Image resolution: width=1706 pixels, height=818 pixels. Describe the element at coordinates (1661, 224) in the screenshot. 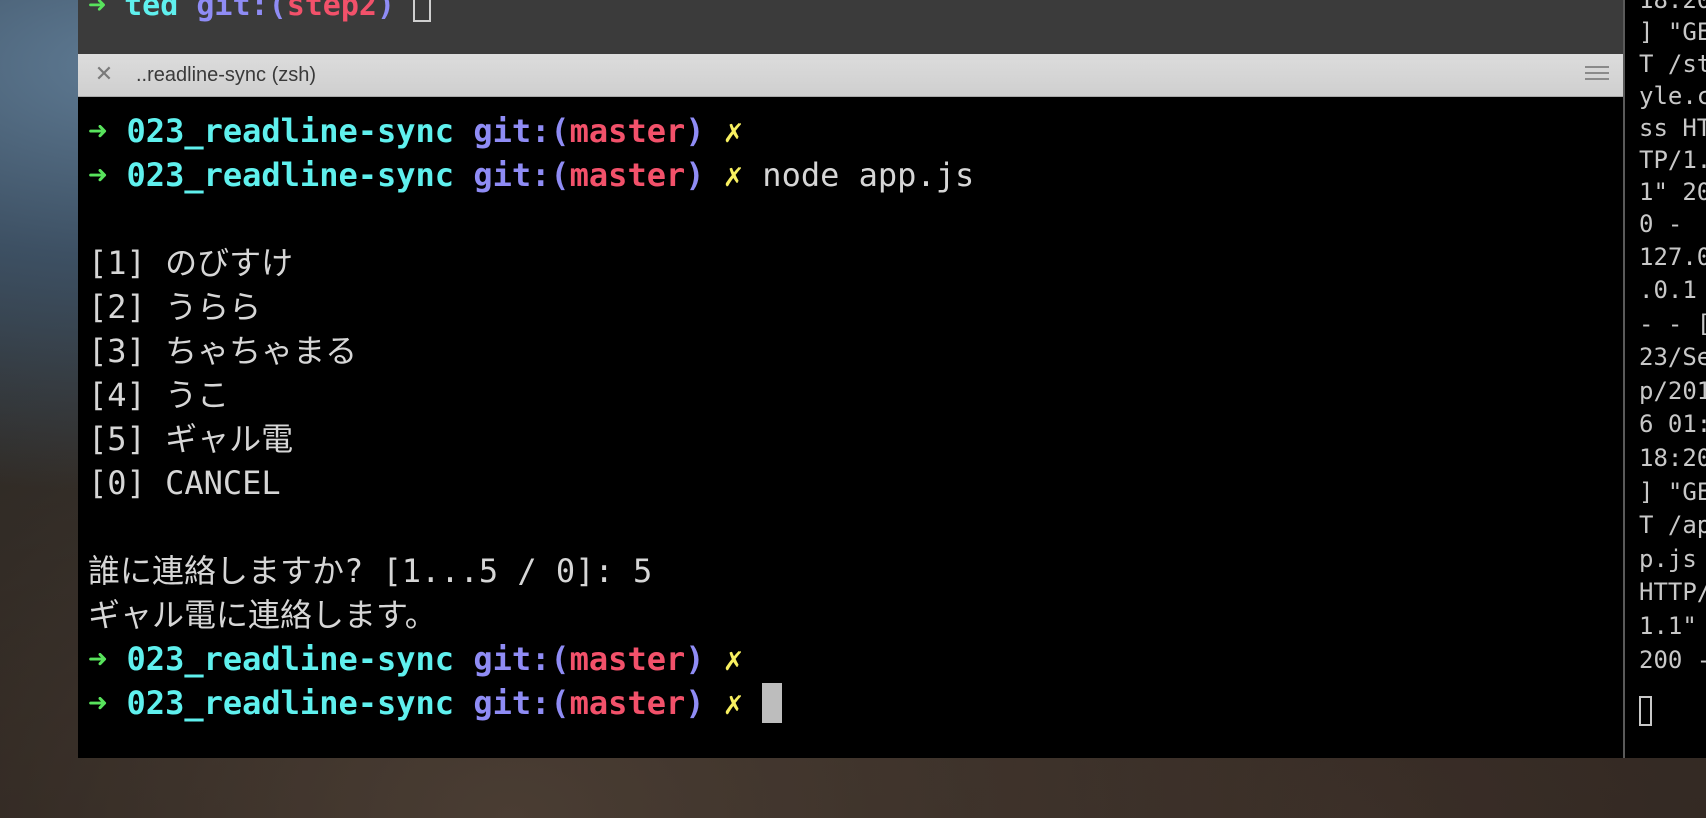

I see `side-terminal-line: 0 -` at that location.